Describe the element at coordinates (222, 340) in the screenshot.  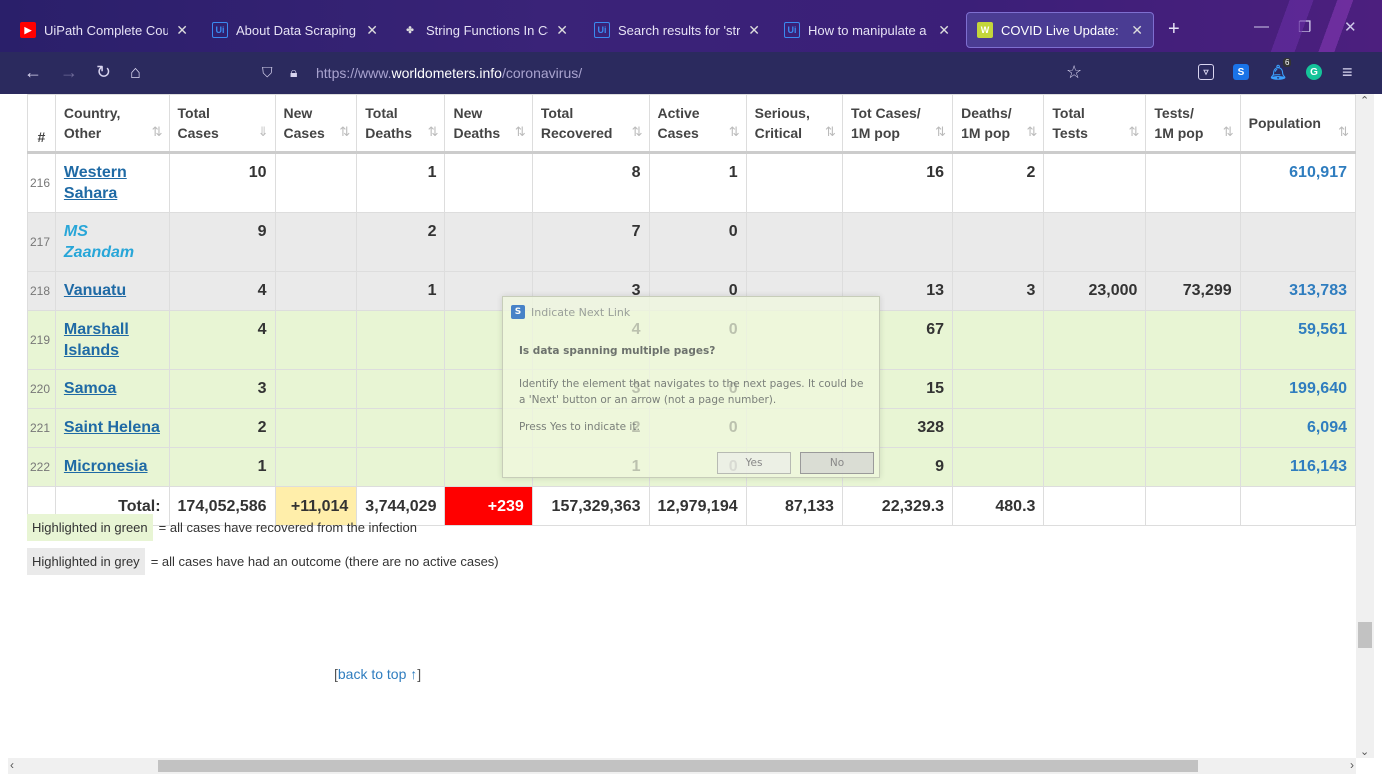
I see `cell-total-cases: 4` at that location.